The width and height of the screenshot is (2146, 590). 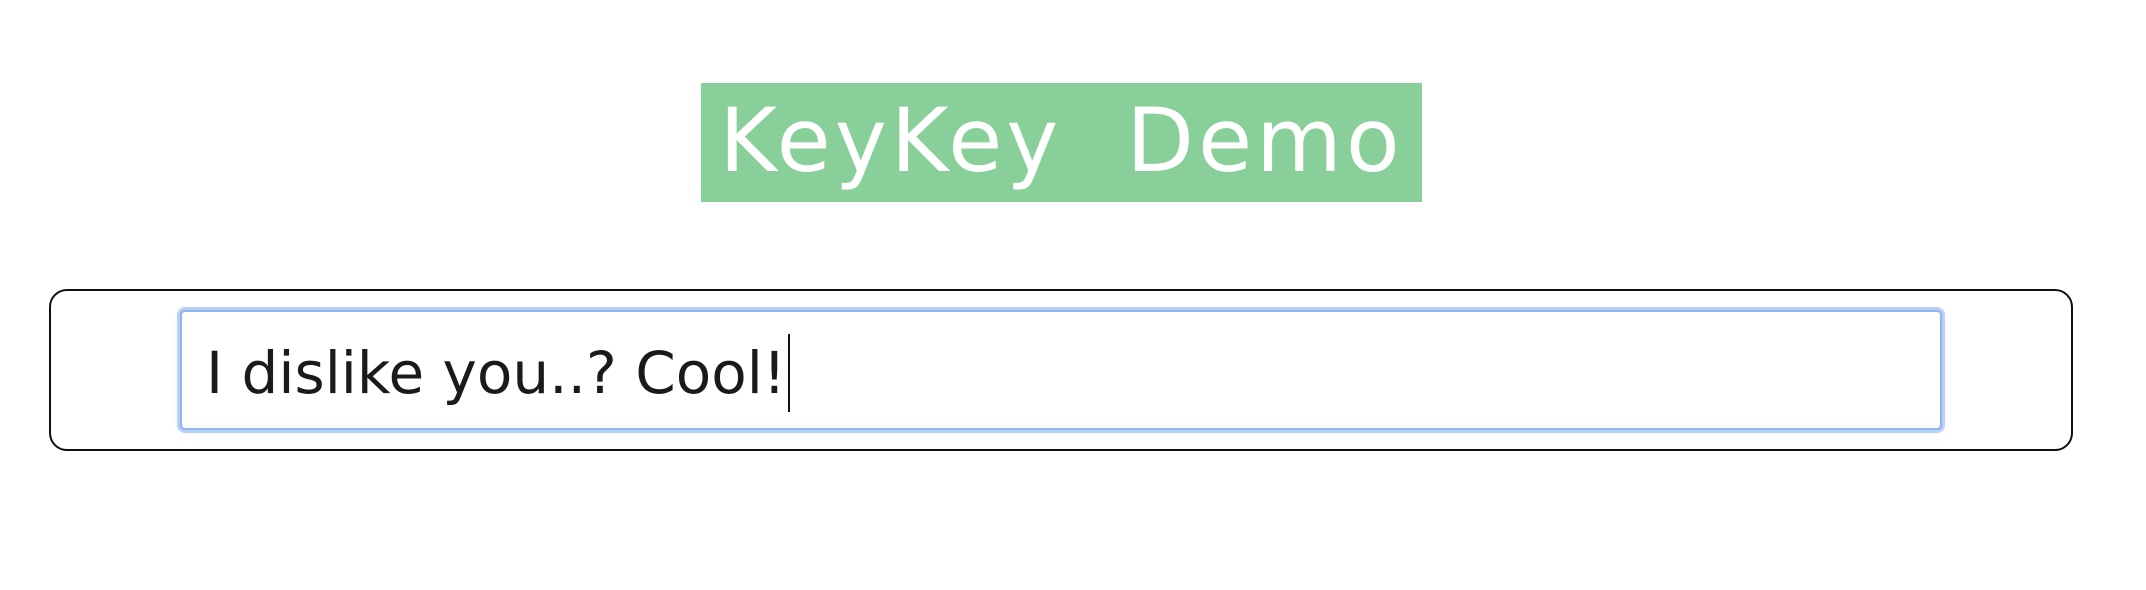 I want to click on text-cursor, so click(x=789, y=373).